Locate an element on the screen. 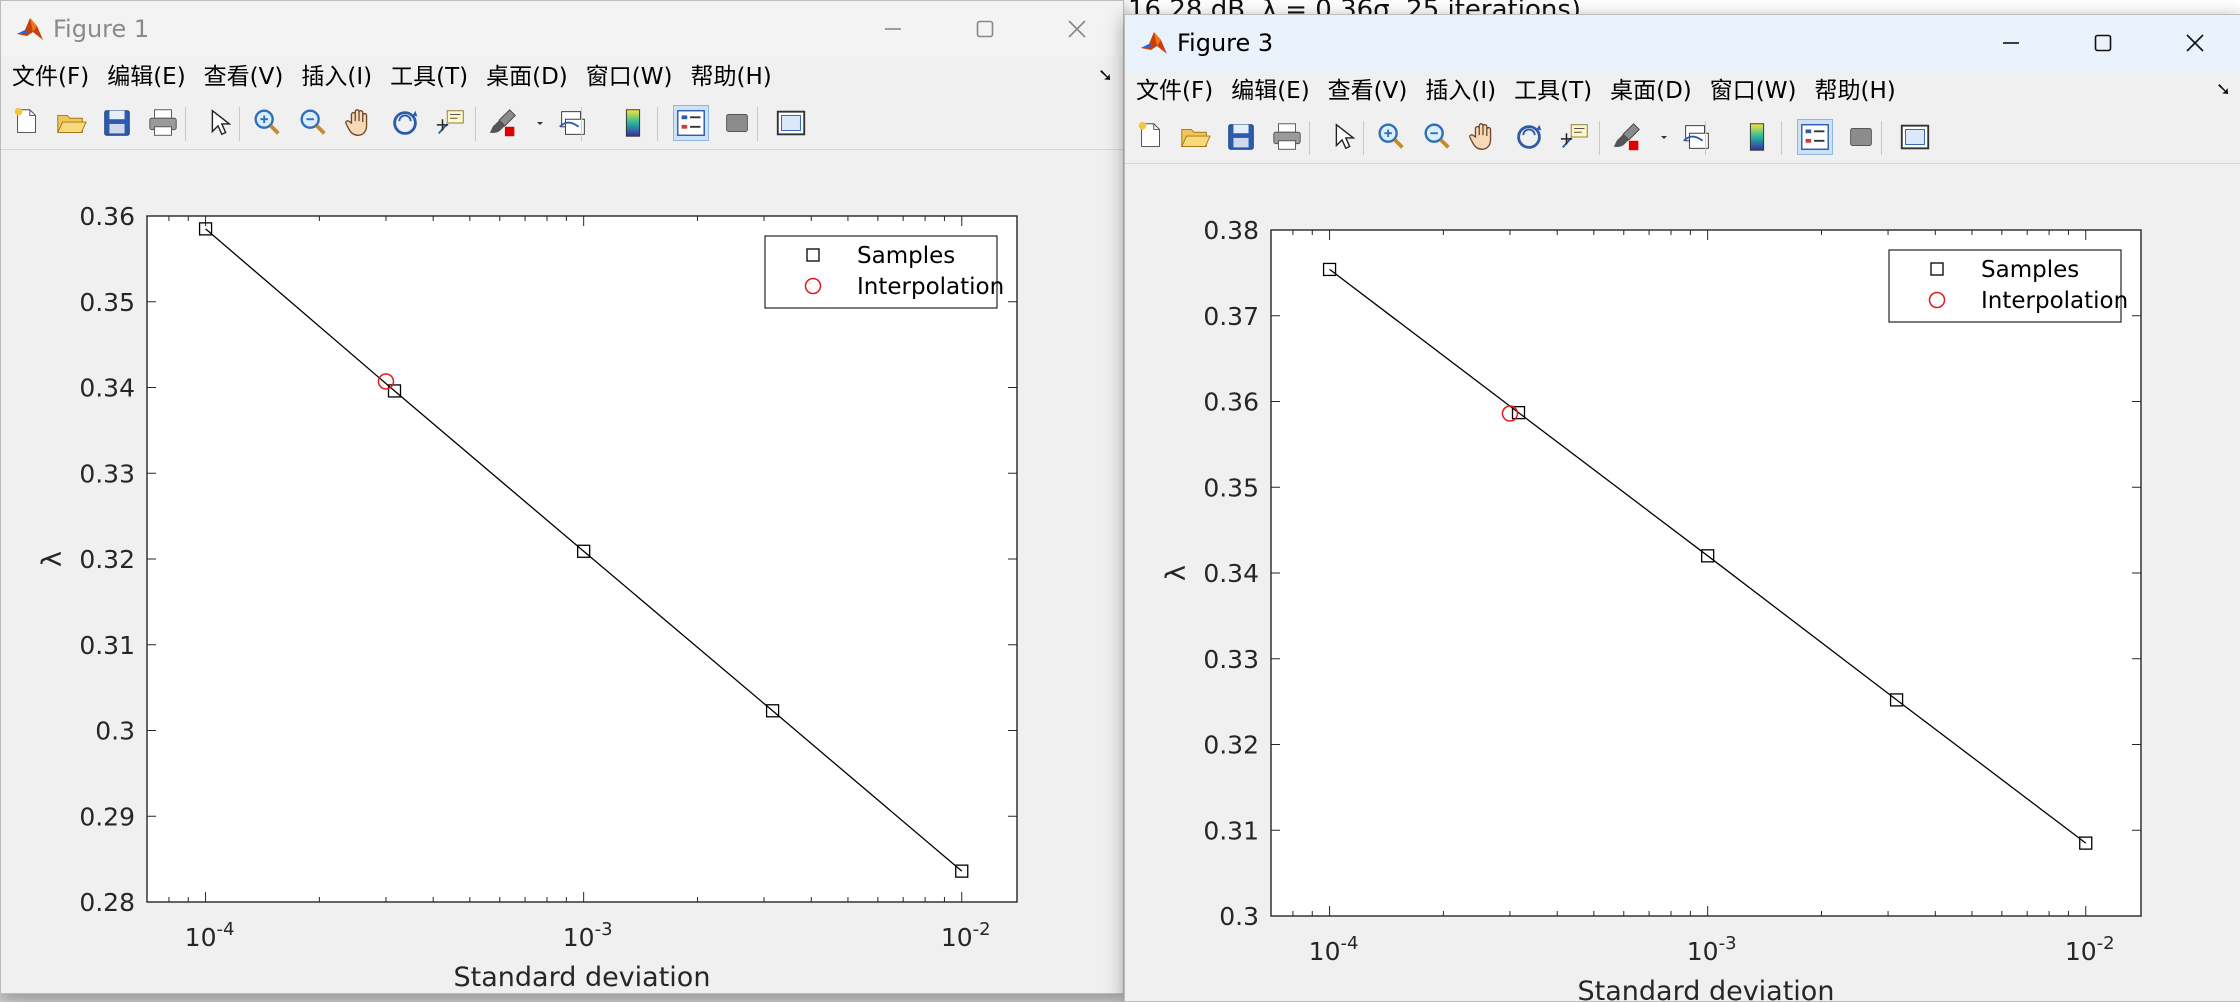 Image resolution: width=2240 pixels, height=1002 pixels. x-tick-label: 10-2 is located at coordinates (966, 935).